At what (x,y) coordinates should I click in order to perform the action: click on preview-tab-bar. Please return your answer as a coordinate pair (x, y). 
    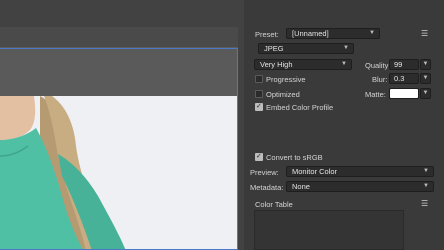
    Looking at the image, I should click on (119, 37).